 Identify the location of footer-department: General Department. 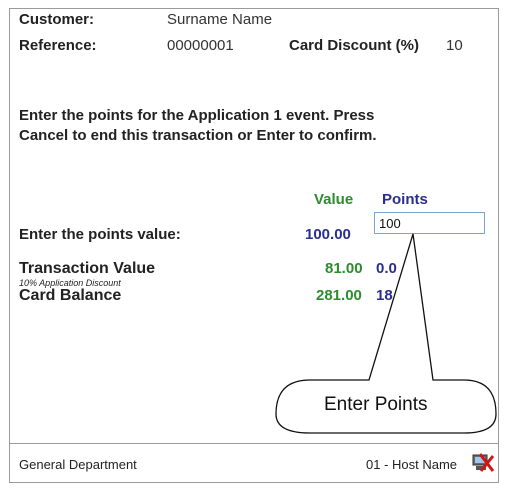
(78, 464).